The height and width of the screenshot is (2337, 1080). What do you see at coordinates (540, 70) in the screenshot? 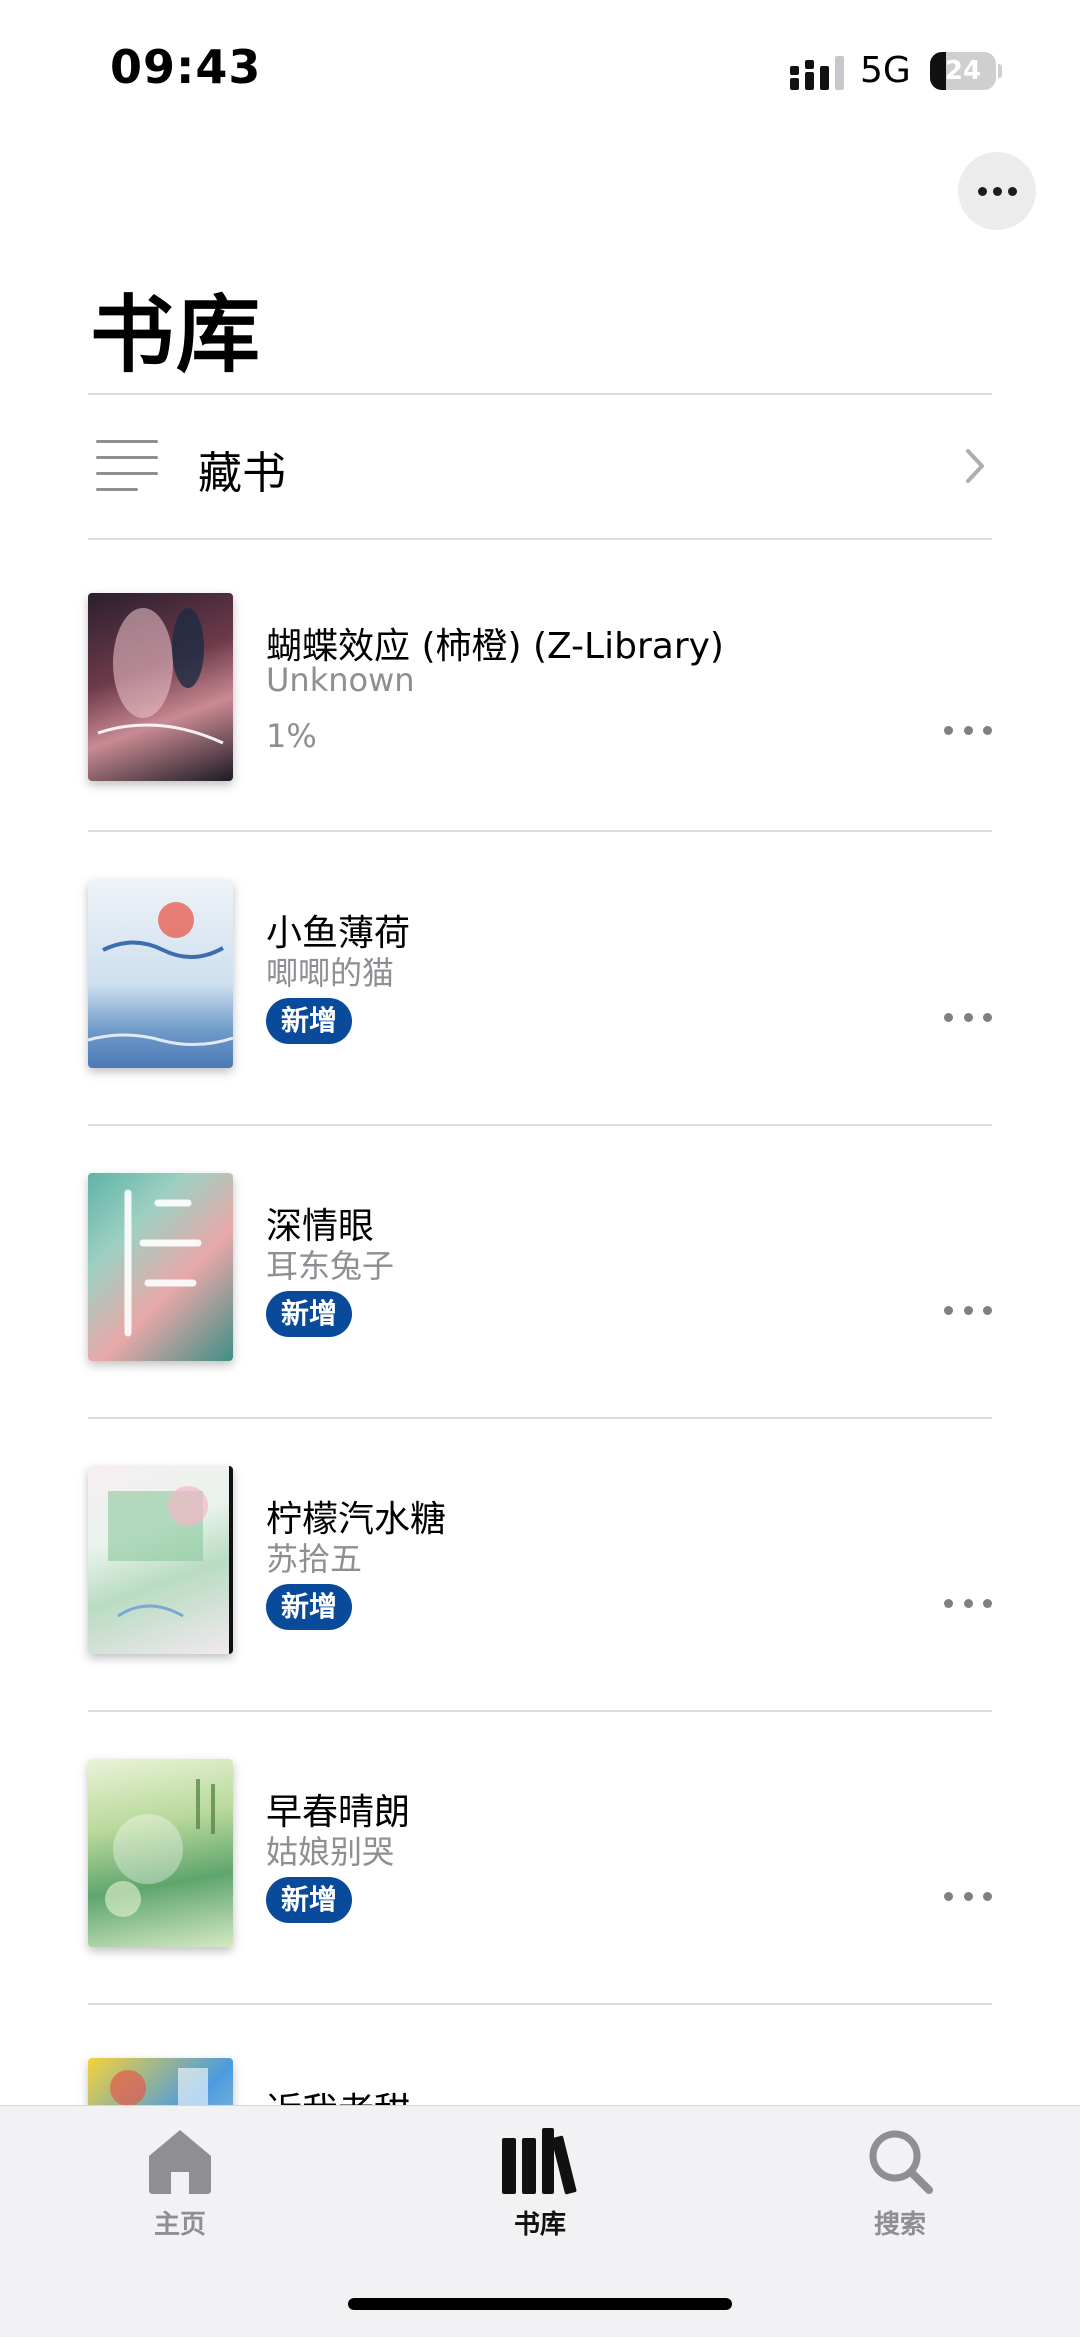
I see `status-bar: 09:43 5G 24` at bounding box center [540, 70].